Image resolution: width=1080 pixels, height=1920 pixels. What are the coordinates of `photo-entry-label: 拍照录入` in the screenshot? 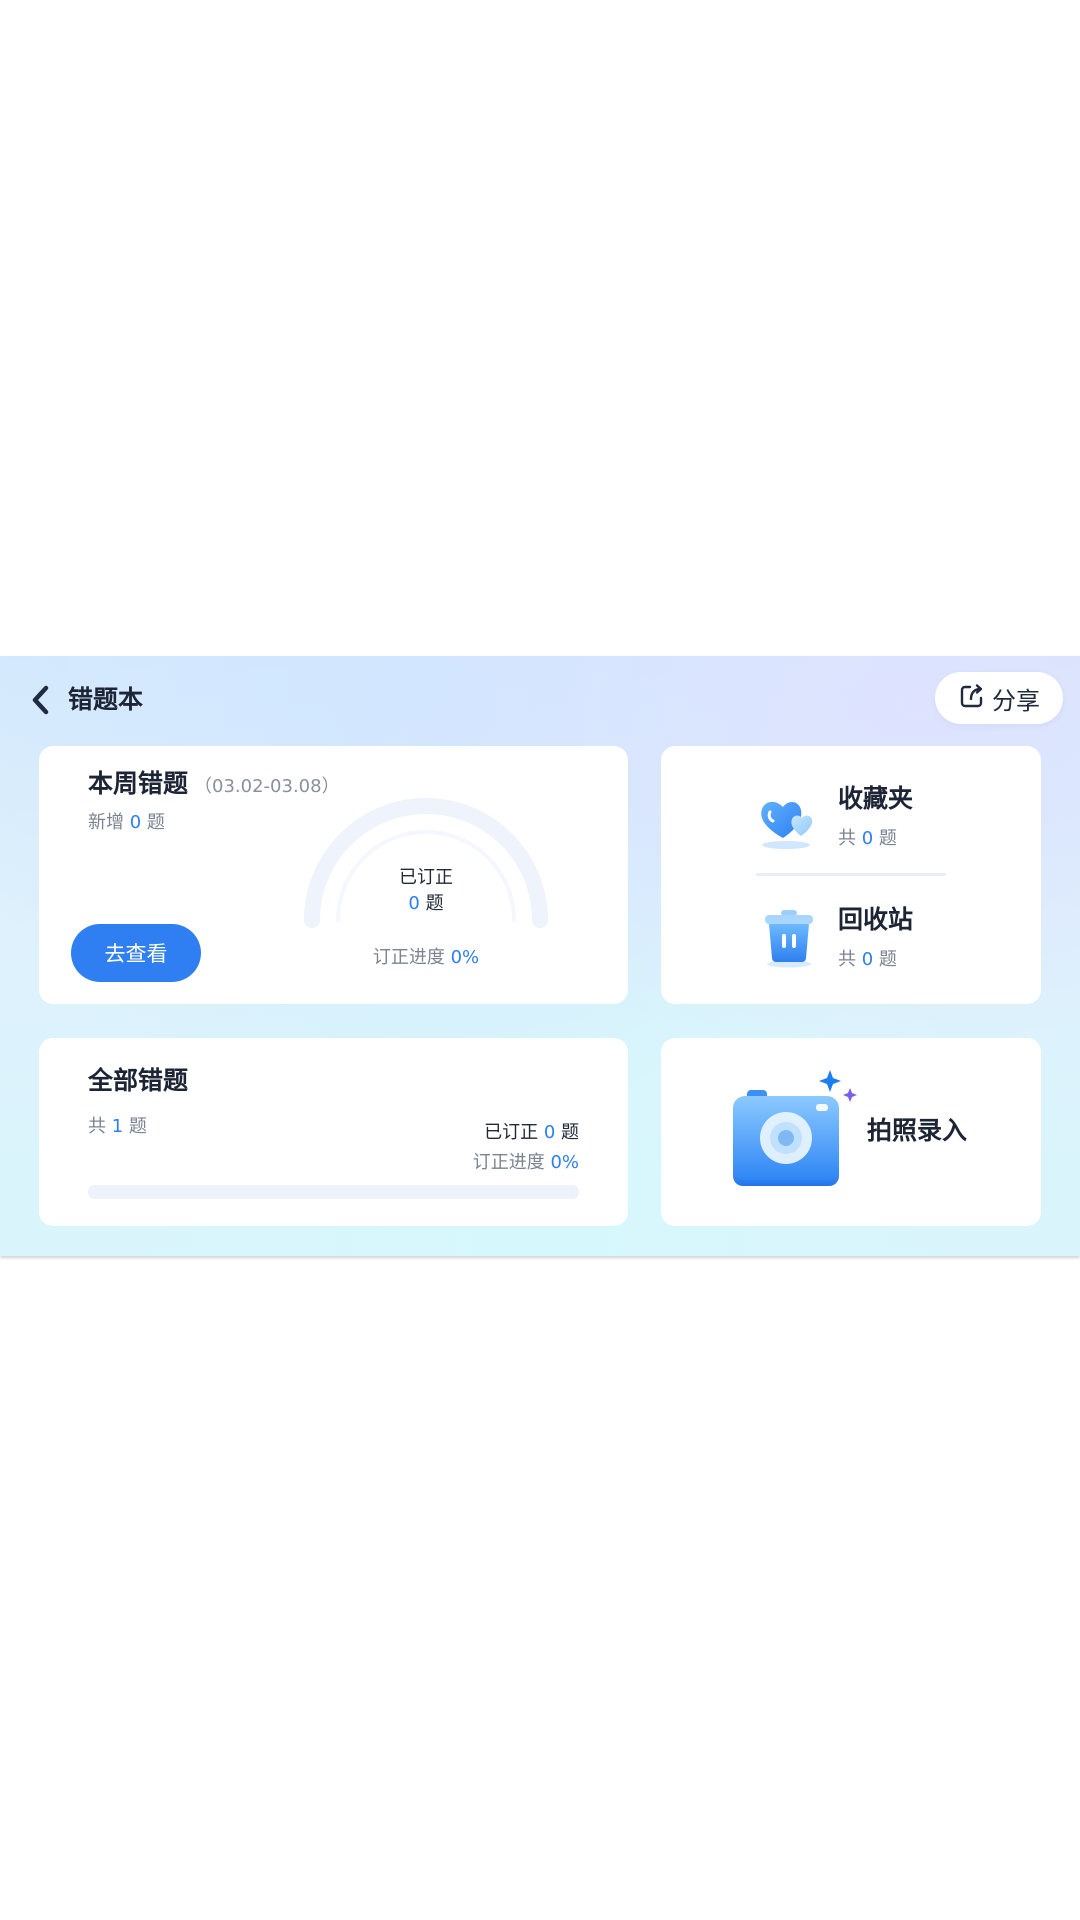 It's located at (917, 1130).